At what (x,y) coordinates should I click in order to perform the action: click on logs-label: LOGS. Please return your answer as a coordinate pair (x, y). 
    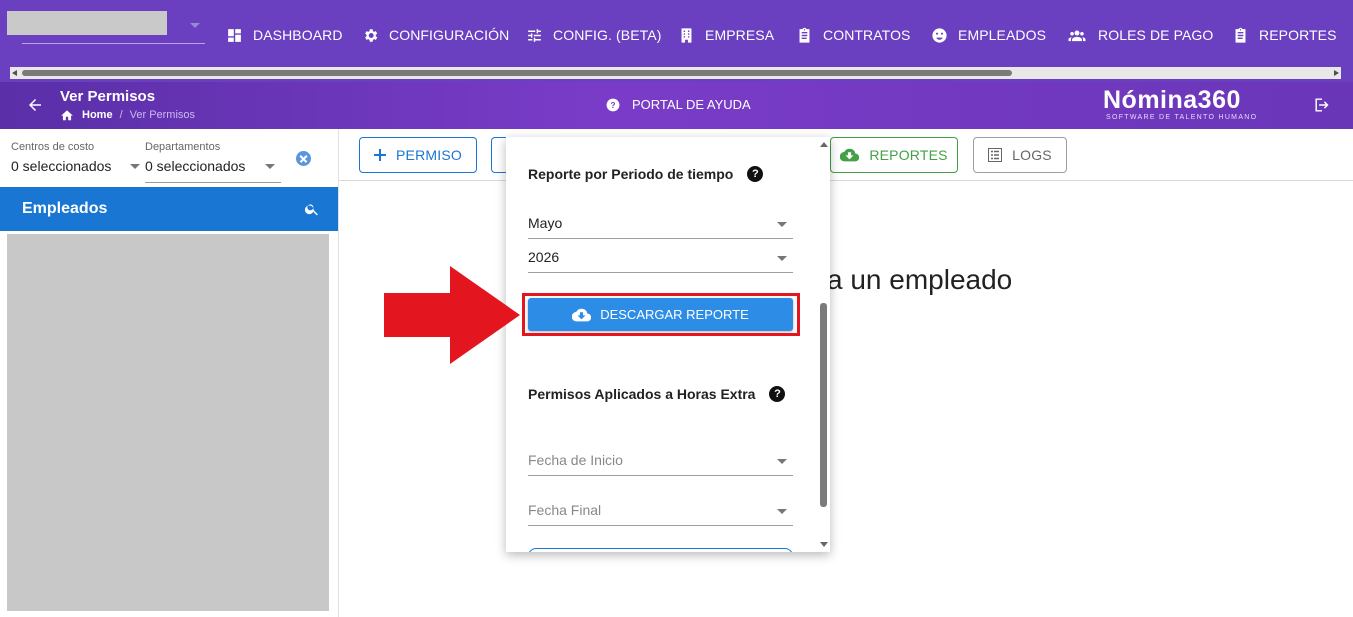
    Looking at the image, I should click on (1032, 155).